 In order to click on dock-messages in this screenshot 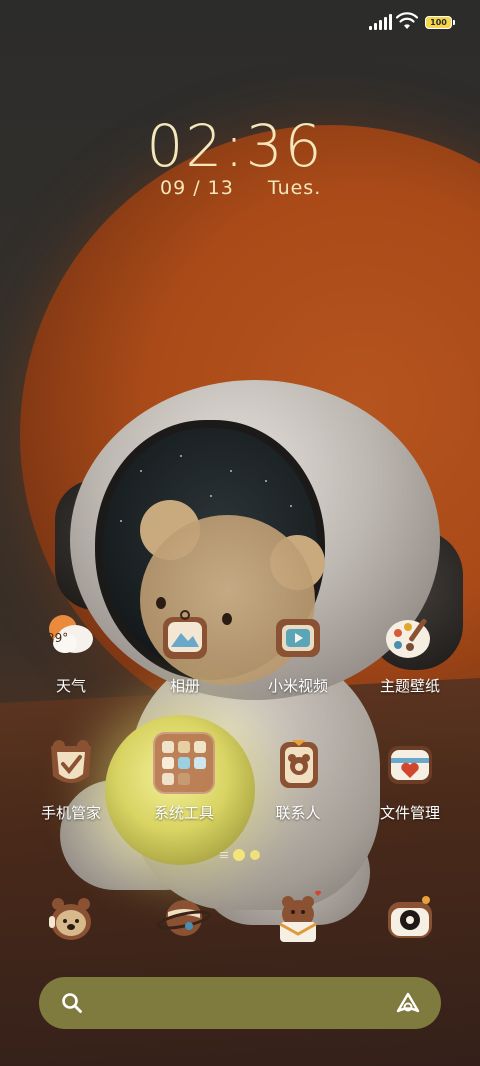, I will do `click(298, 918)`.